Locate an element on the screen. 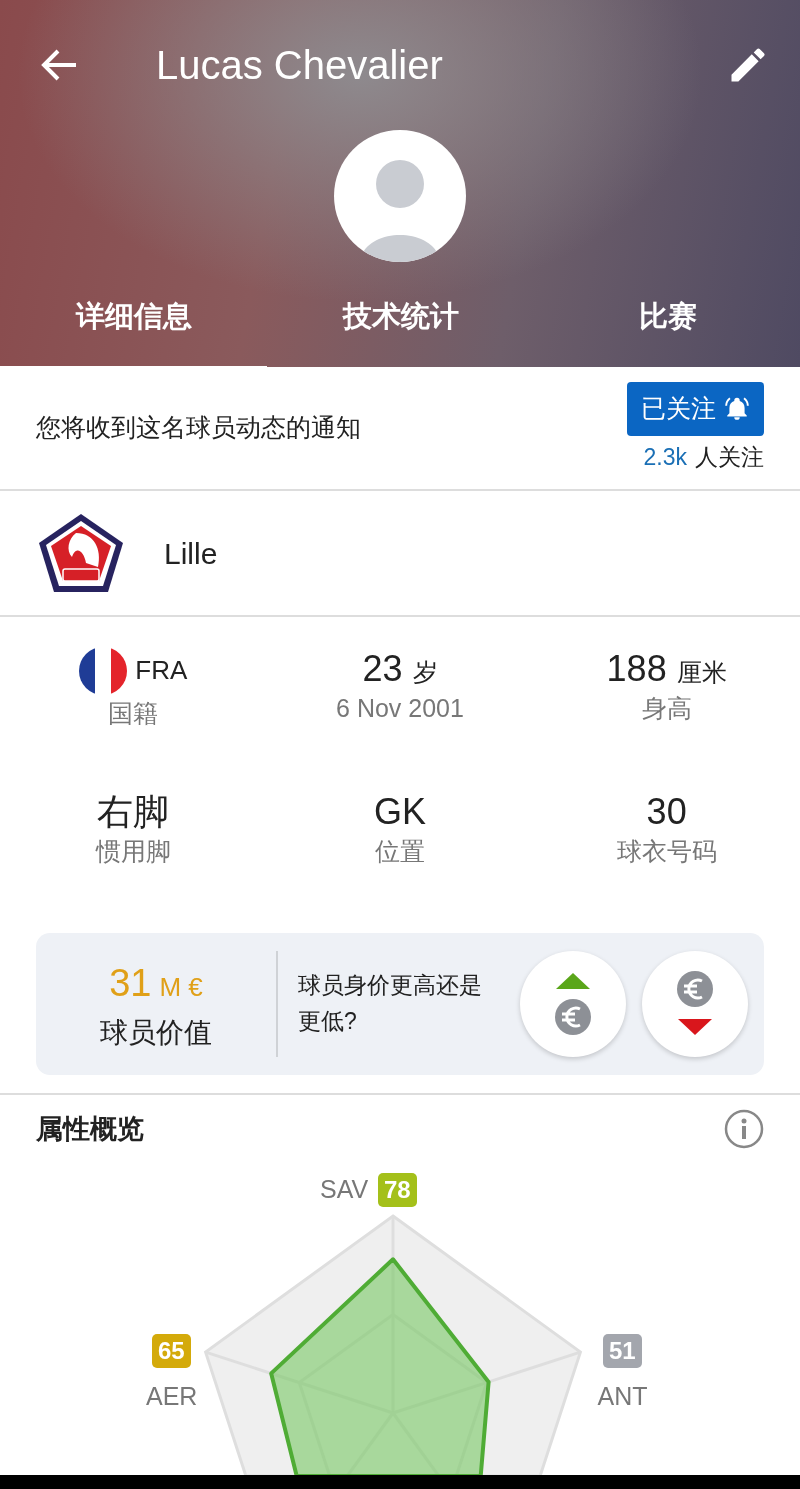 The image size is (800, 1489). fact-value: 23 岁 is located at coordinates (400, 669).